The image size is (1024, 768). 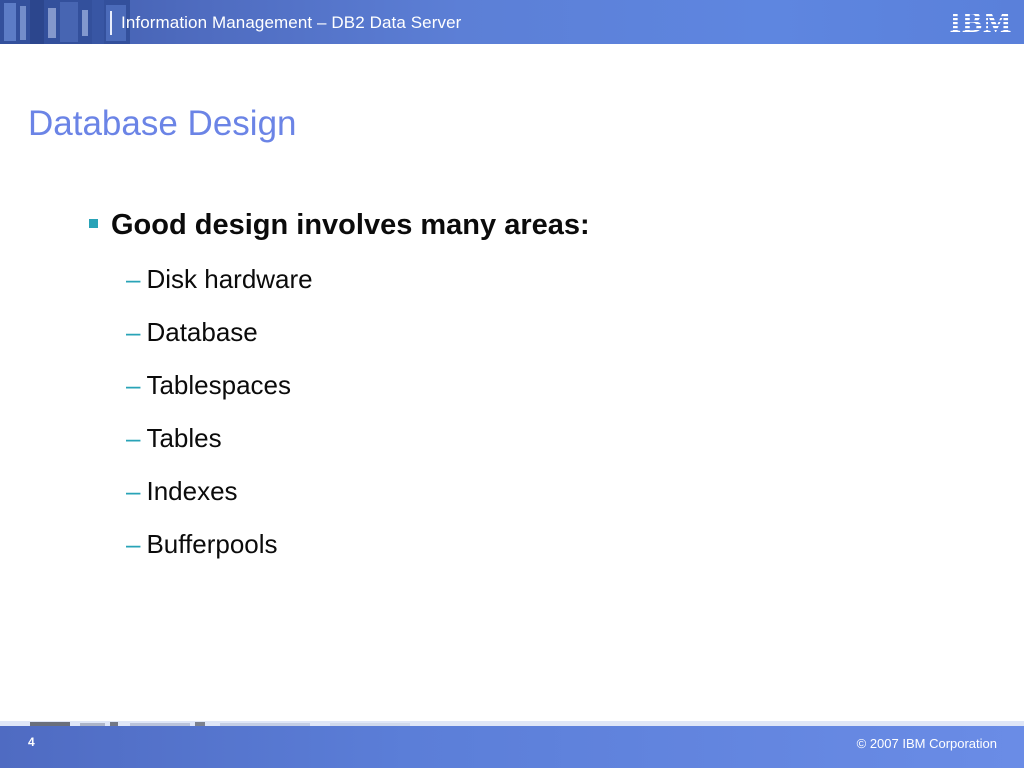 What do you see at coordinates (31, 742) in the screenshot?
I see `page-number: 4` at bounding box center [31, 742].